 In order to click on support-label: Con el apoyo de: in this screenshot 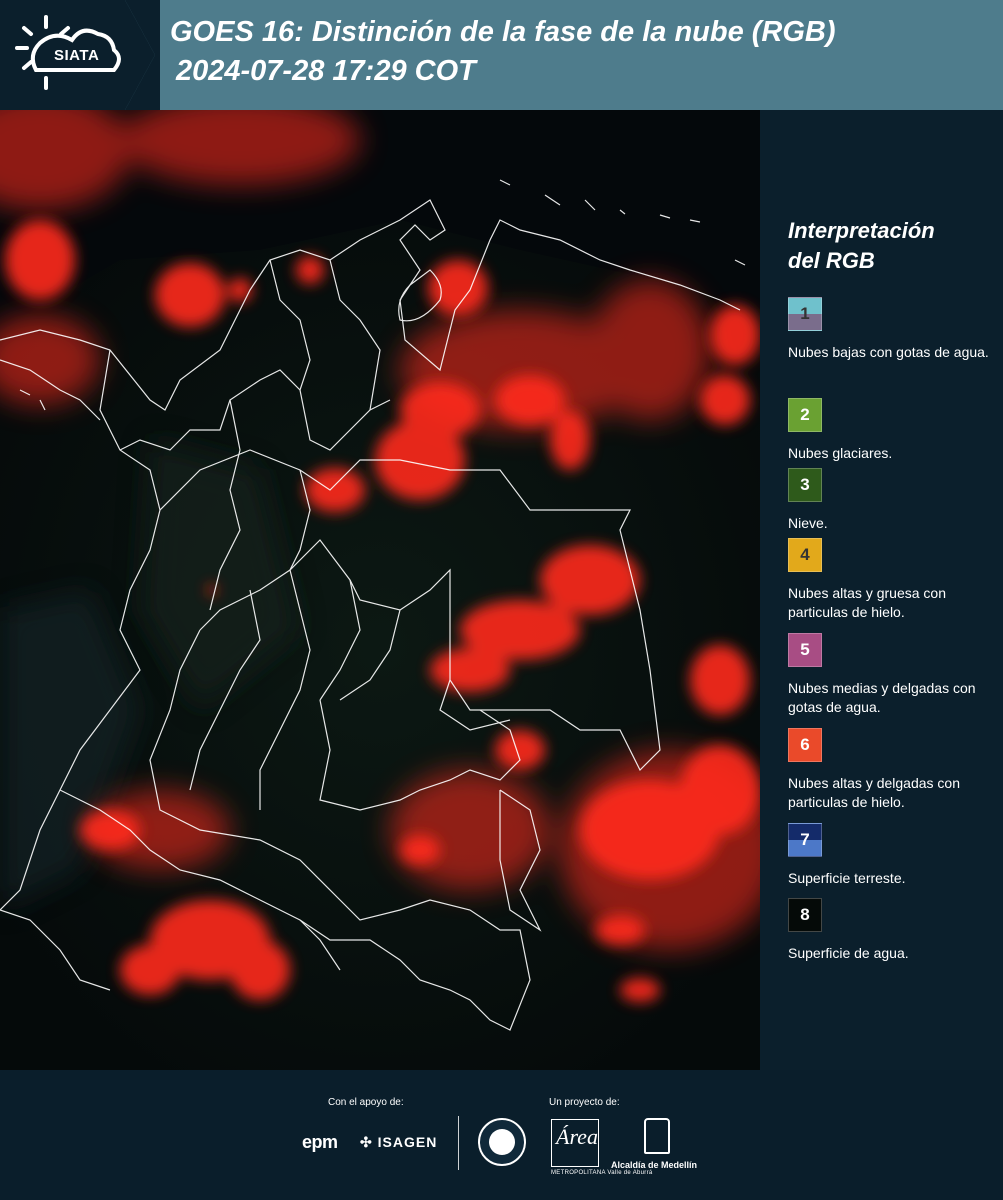, I will do `click(366, 1102)`.